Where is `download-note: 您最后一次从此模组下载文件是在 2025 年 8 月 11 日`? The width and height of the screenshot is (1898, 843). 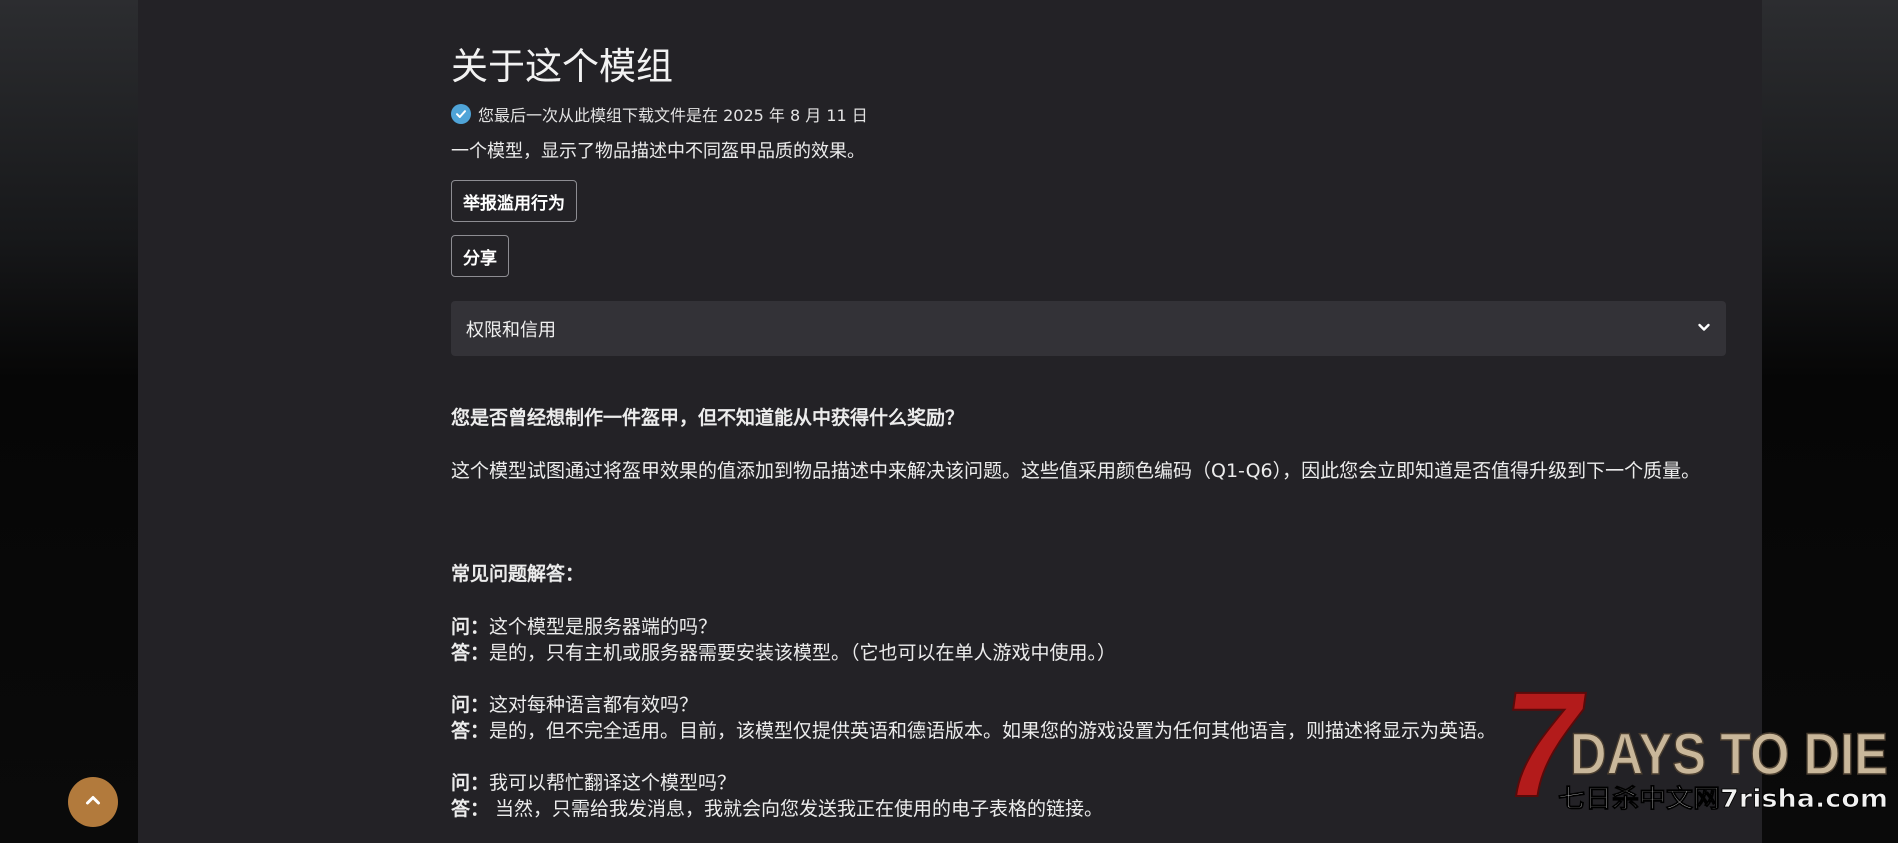 download-note: 您最后一次从此模组下载文件是在 2025 年 8 月 11 日 is located at coordinates (659, 114).